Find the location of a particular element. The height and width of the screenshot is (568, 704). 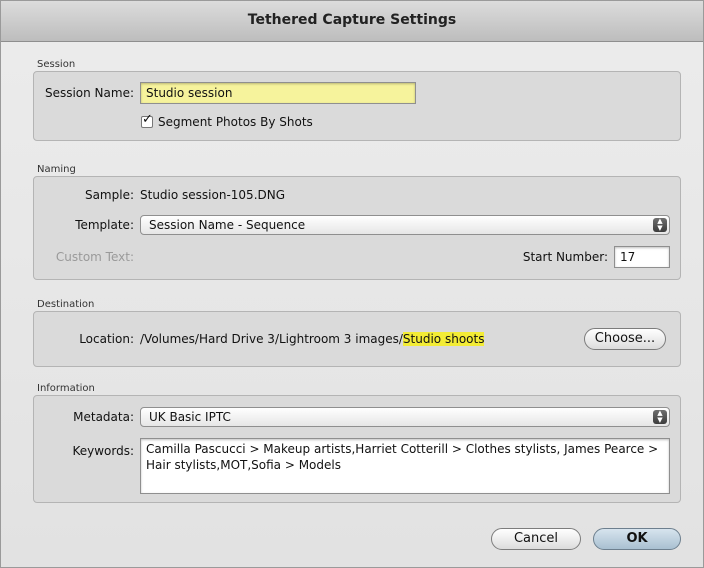

sample-label: Sample: is located at coordinates (109, 195).